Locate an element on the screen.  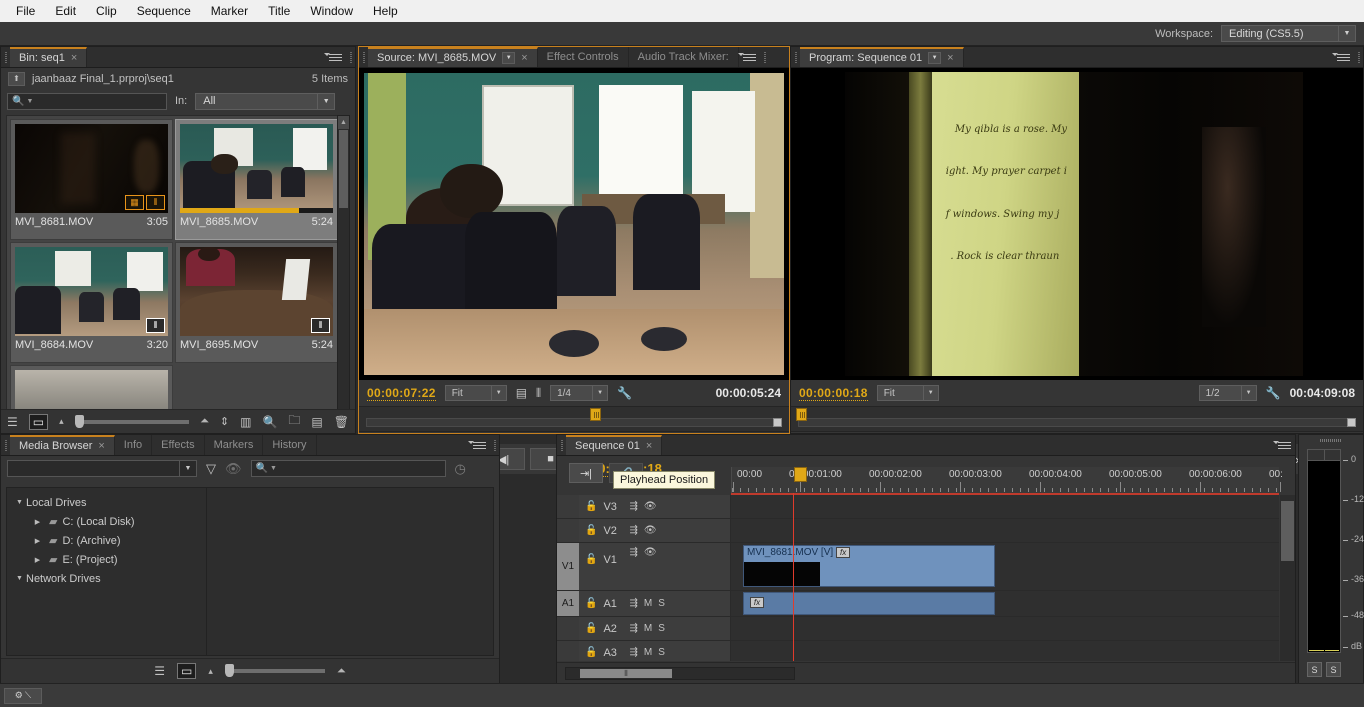
workspace-selector: Editing (CS5.5) ▼ is located at coordinates (1288, 33).